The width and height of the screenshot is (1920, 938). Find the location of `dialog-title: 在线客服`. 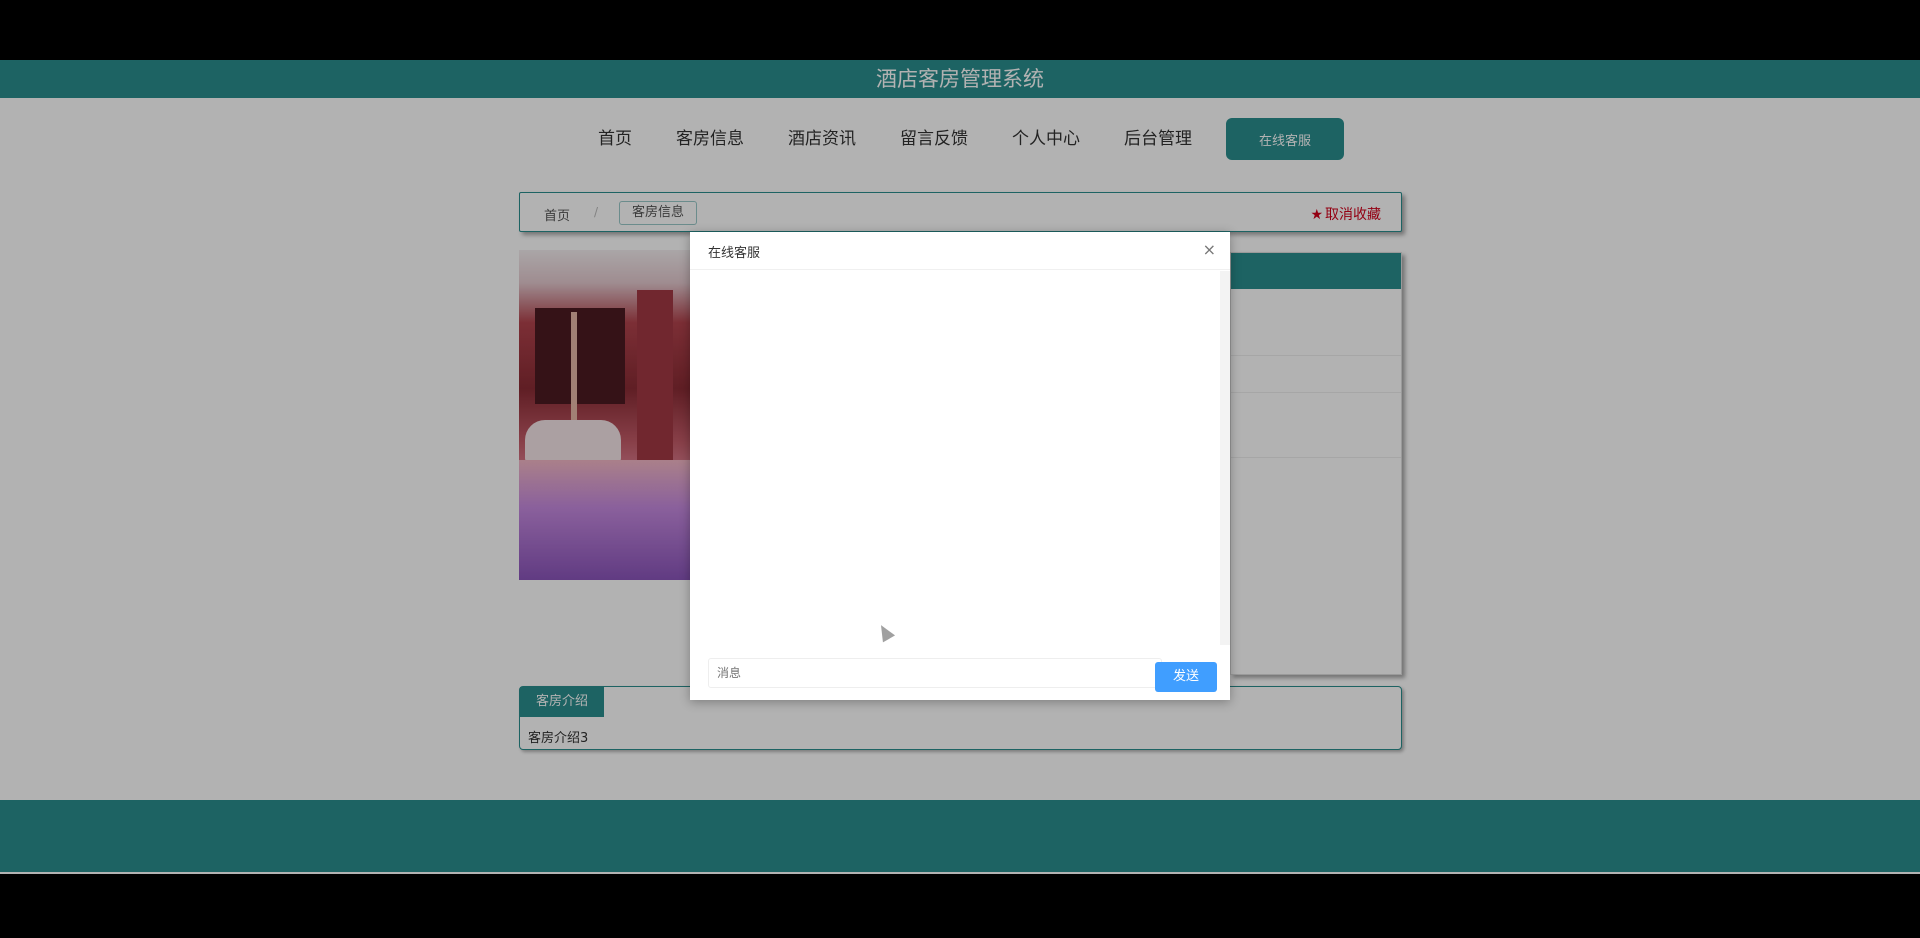

dialog-title: 在线客服 is located at coordinates (734, 253).